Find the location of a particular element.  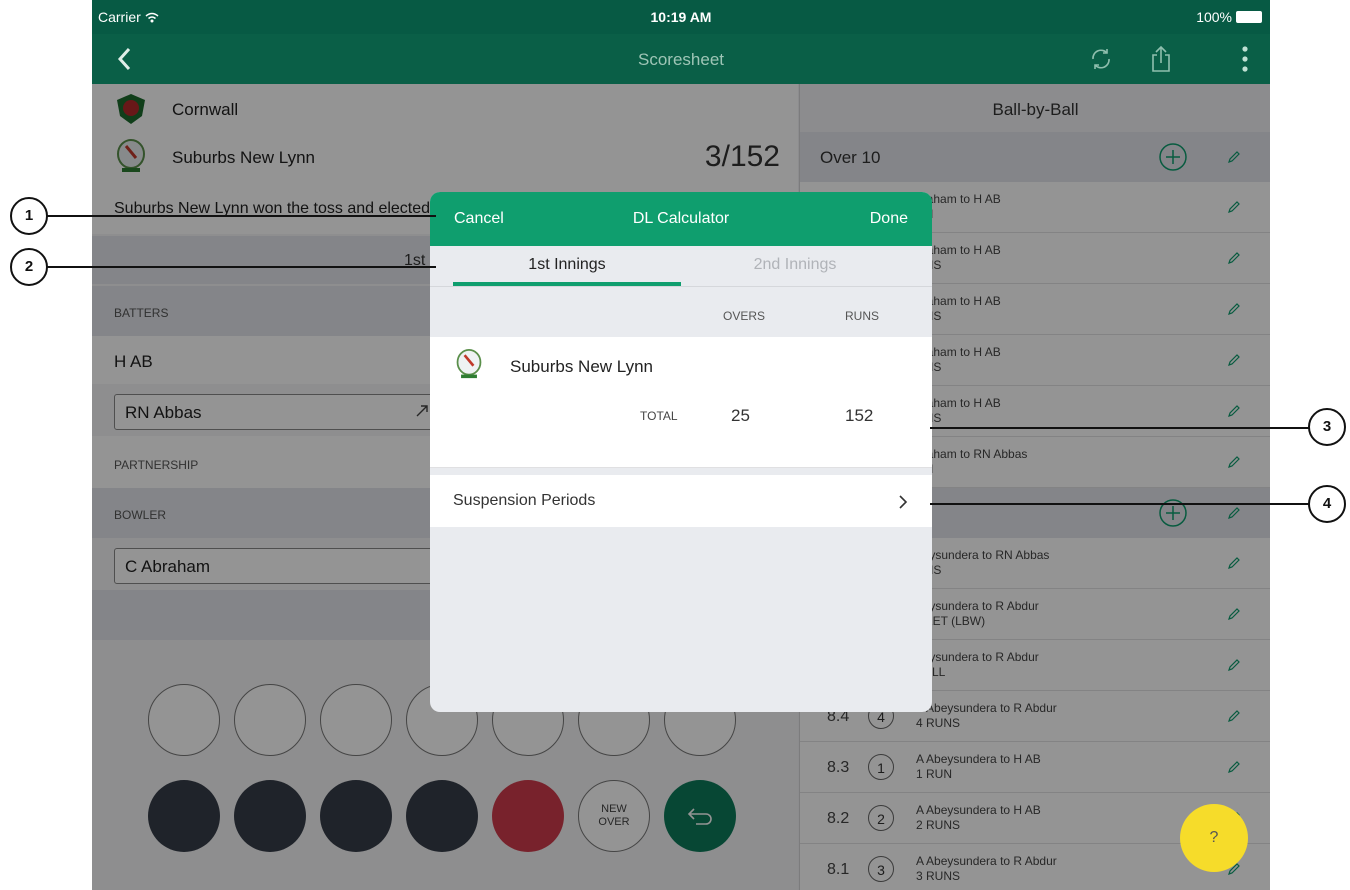

column-headers: OVERS RUNS is located at coordinates (681, 312).